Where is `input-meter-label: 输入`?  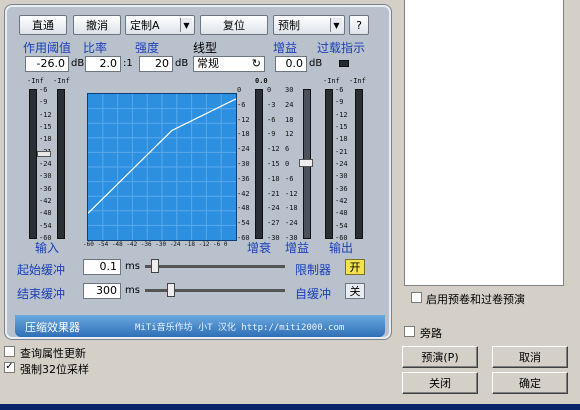 input-meter-label: 输入 is located at coordinates (47, 248).